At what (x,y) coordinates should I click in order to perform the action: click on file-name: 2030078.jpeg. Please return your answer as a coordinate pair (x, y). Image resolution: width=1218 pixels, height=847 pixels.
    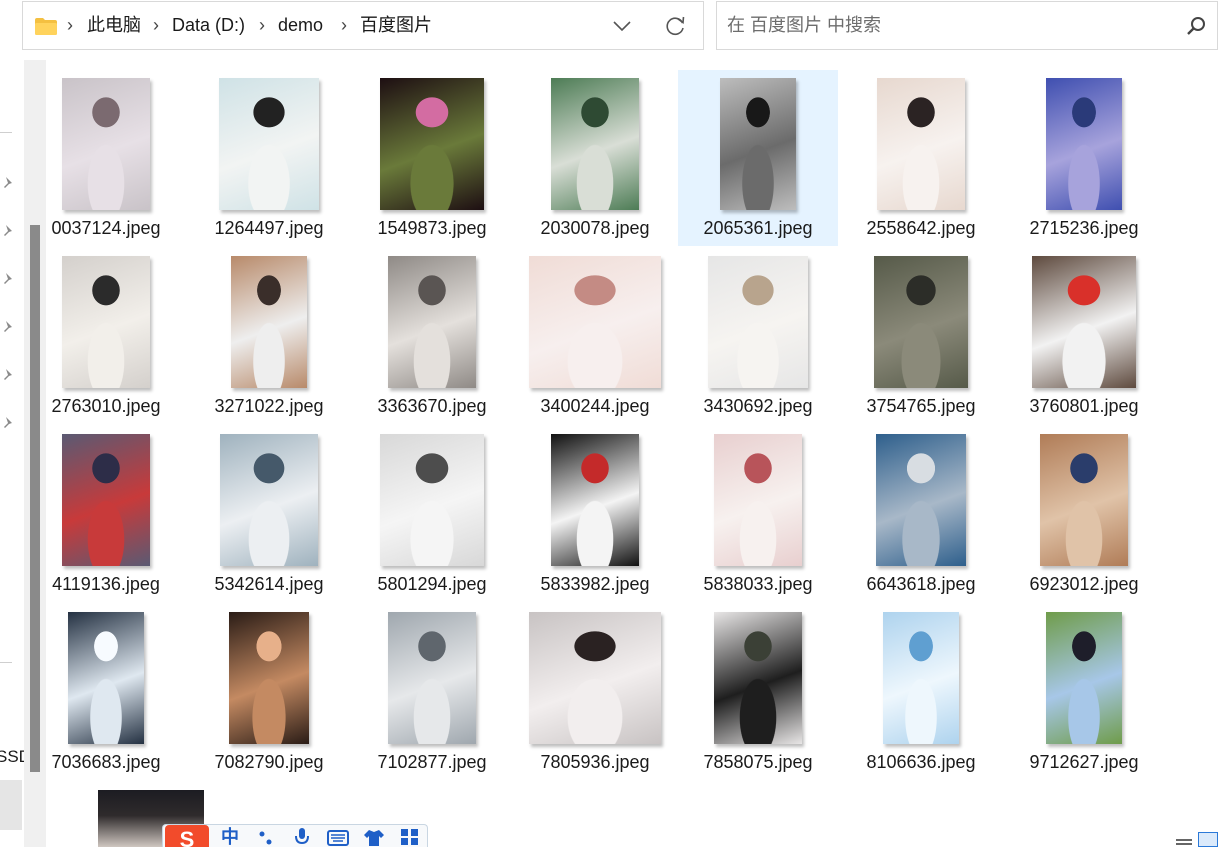
    Looking at the image, I should click on (595, 228).